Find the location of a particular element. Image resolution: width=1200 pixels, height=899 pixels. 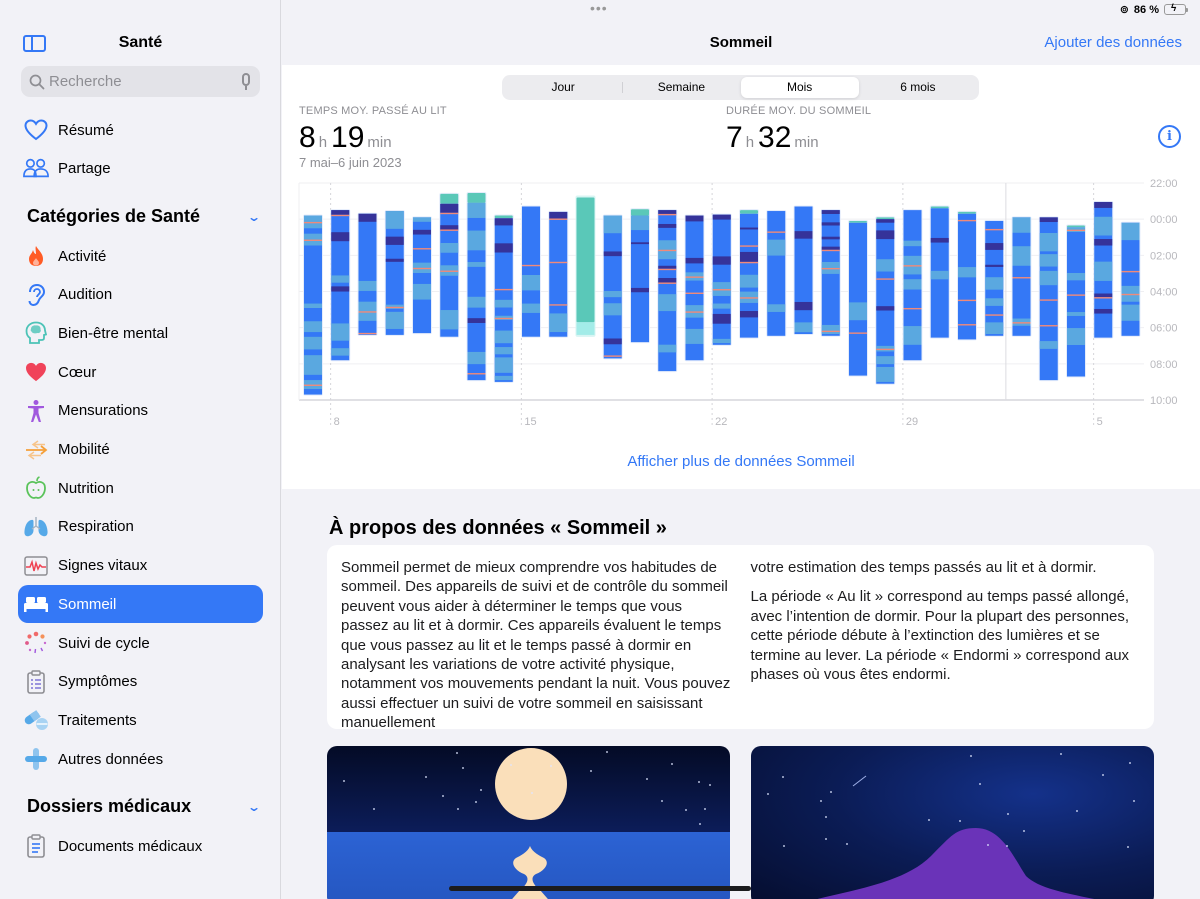

stat-caption: DURÉE MOY. DU SOMMEIL is located at coordinates (799, 111).